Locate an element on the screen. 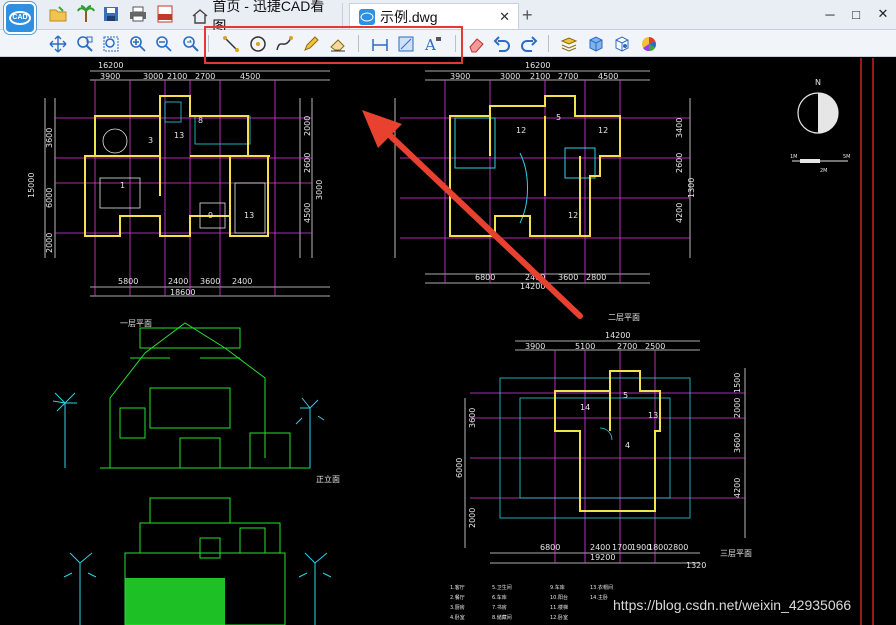 The width and height of the screenshot is (896, 625). dim-text: 16200 is located at coordinates (110, 65).